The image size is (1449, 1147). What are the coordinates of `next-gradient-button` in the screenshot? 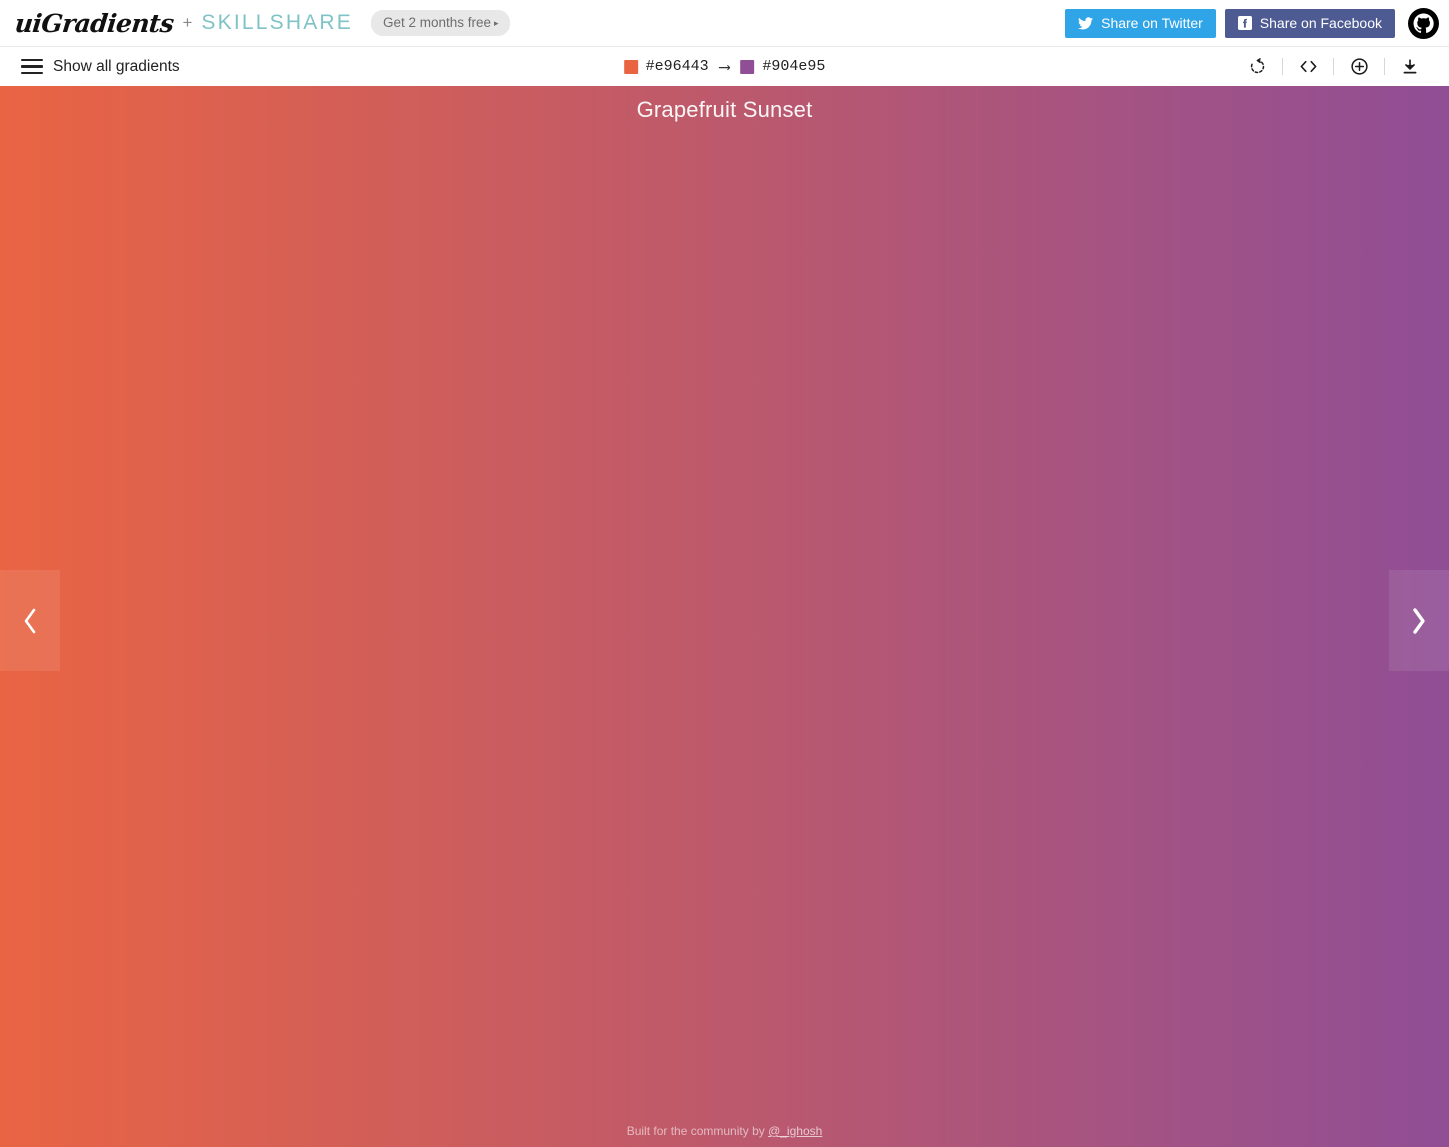 It's located at (1419, 620).